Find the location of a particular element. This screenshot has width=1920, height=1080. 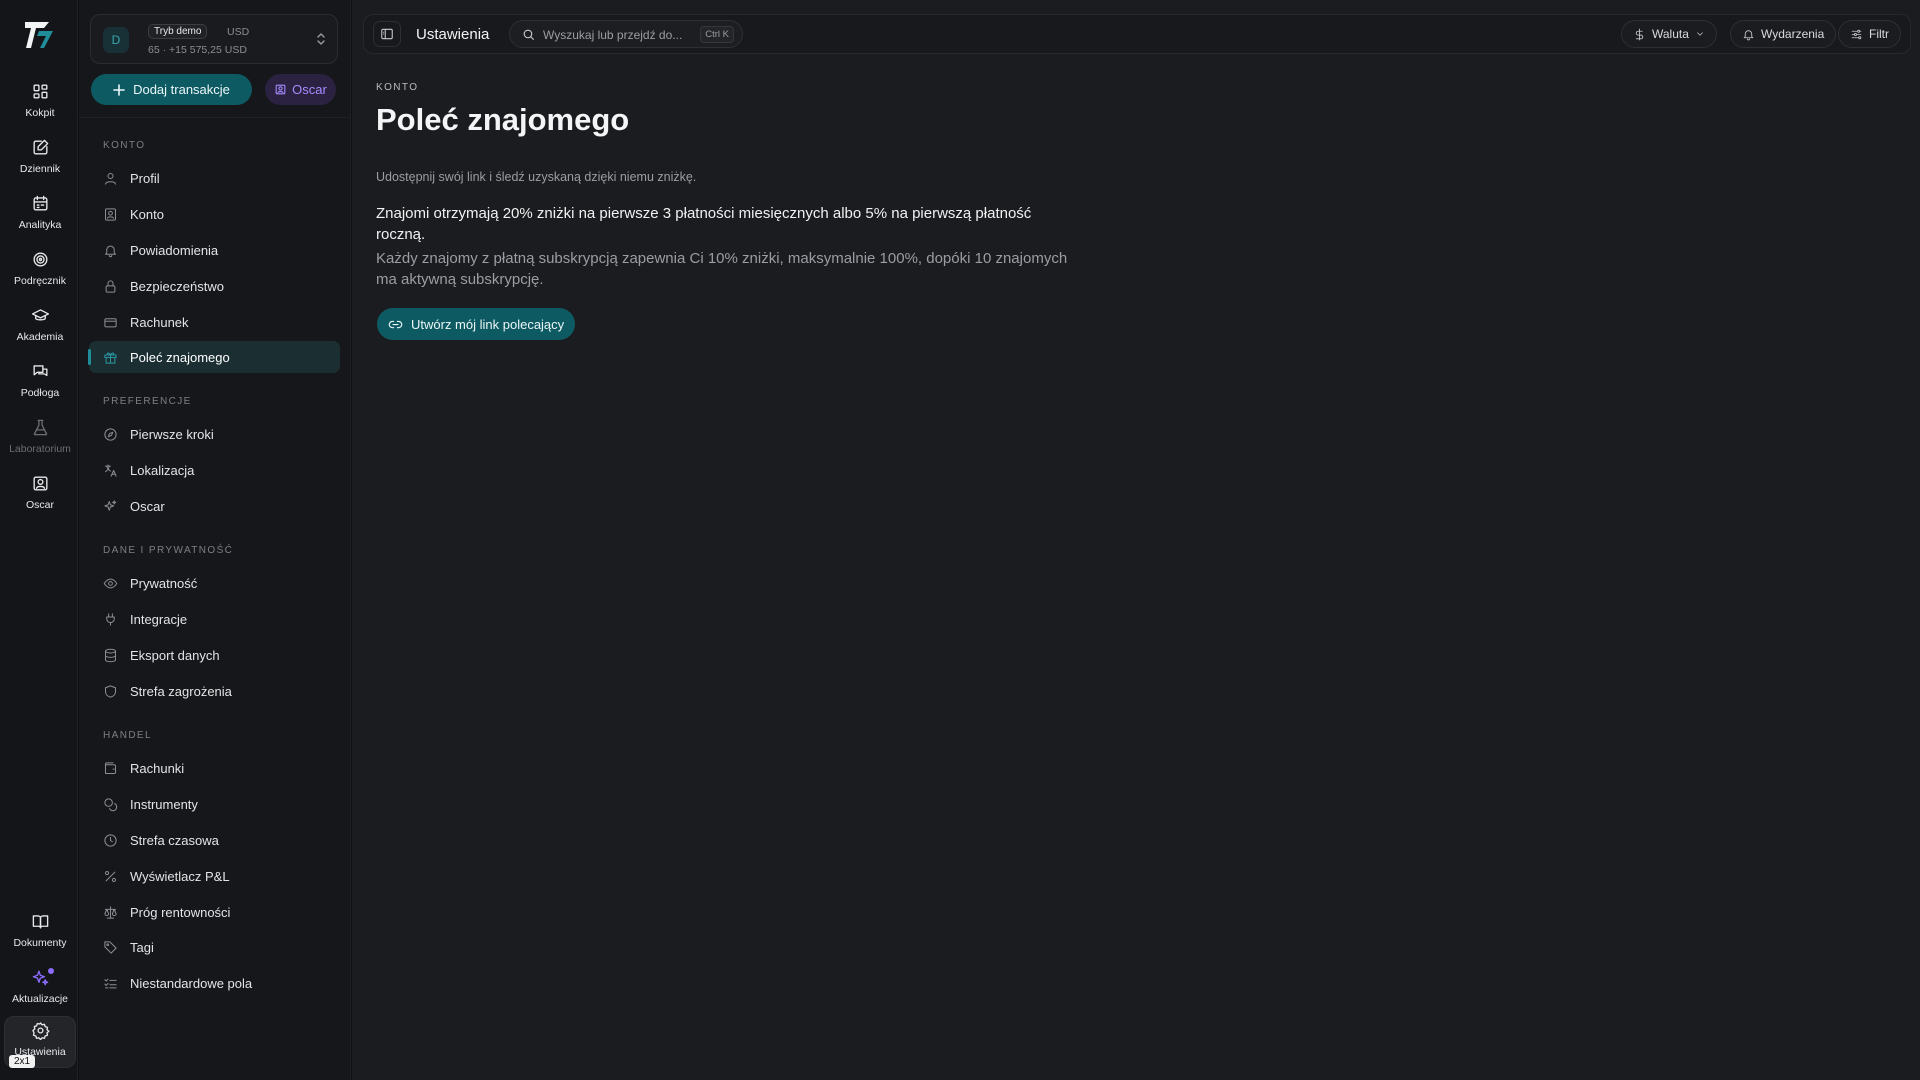

rail-label: Analityka is located at coordinates (40, 225).